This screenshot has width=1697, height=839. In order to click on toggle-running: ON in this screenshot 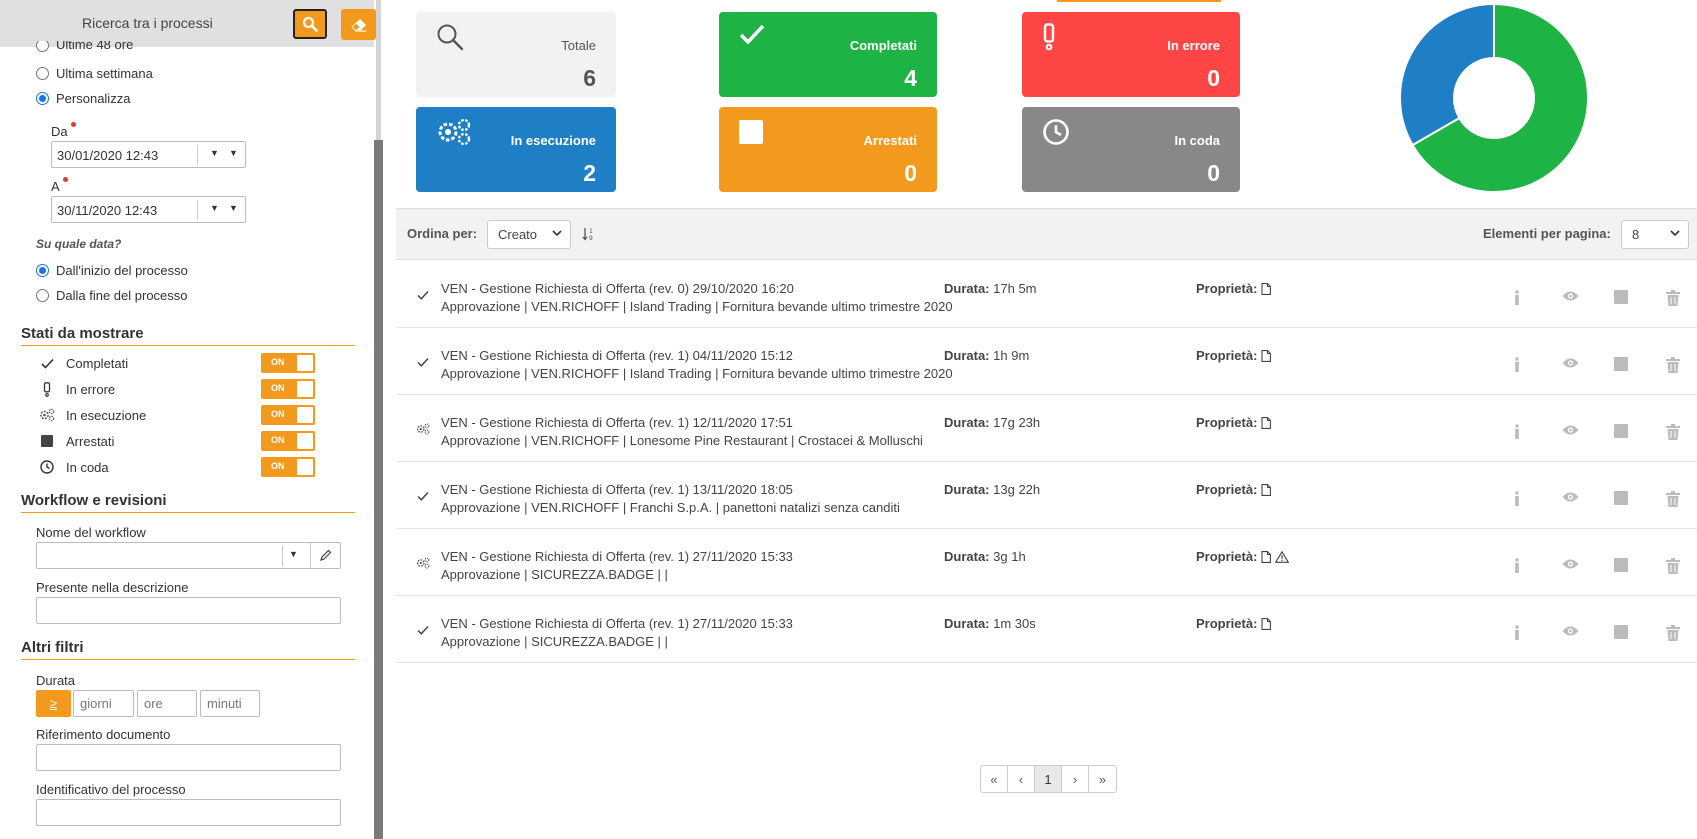, I will do `click(288, 415)`.